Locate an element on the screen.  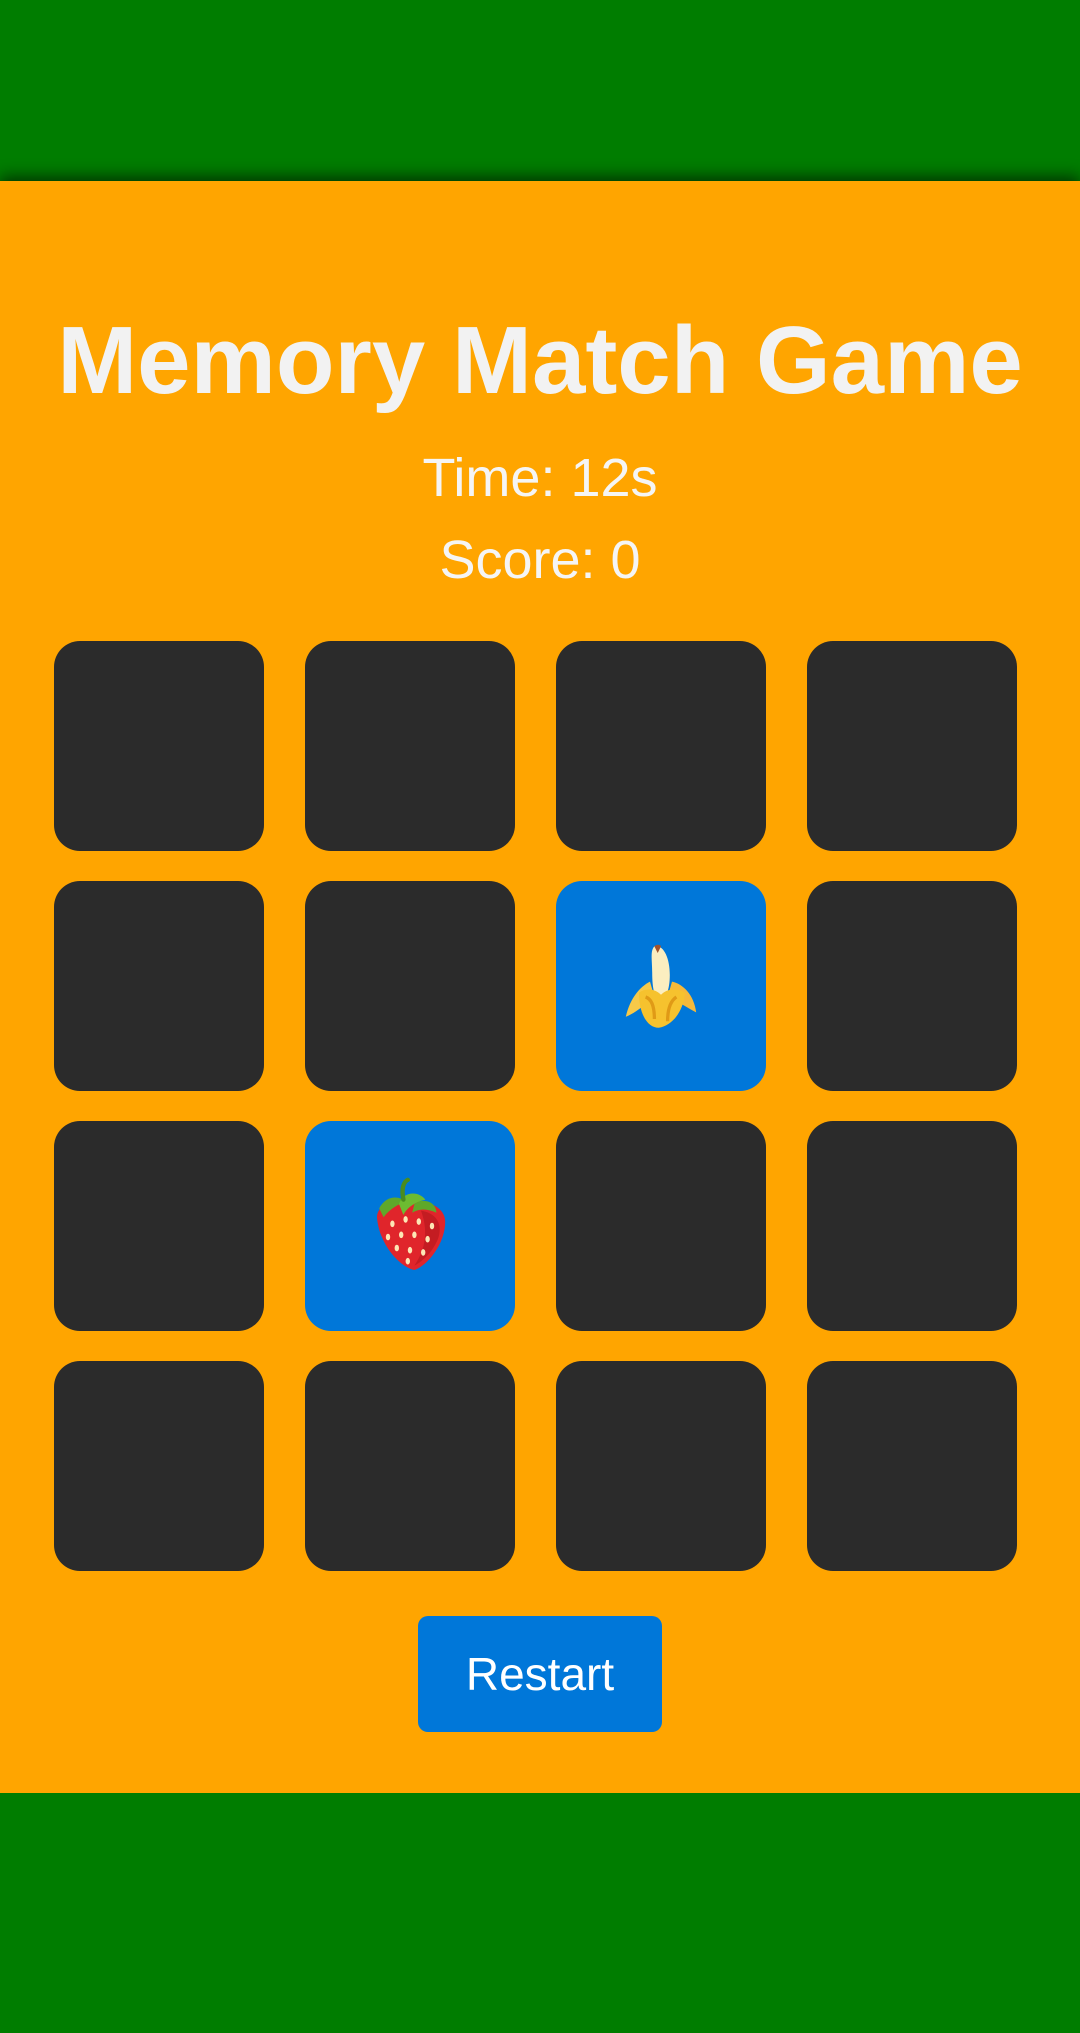
card-r1-c1 is located at coordinates (159, 746).